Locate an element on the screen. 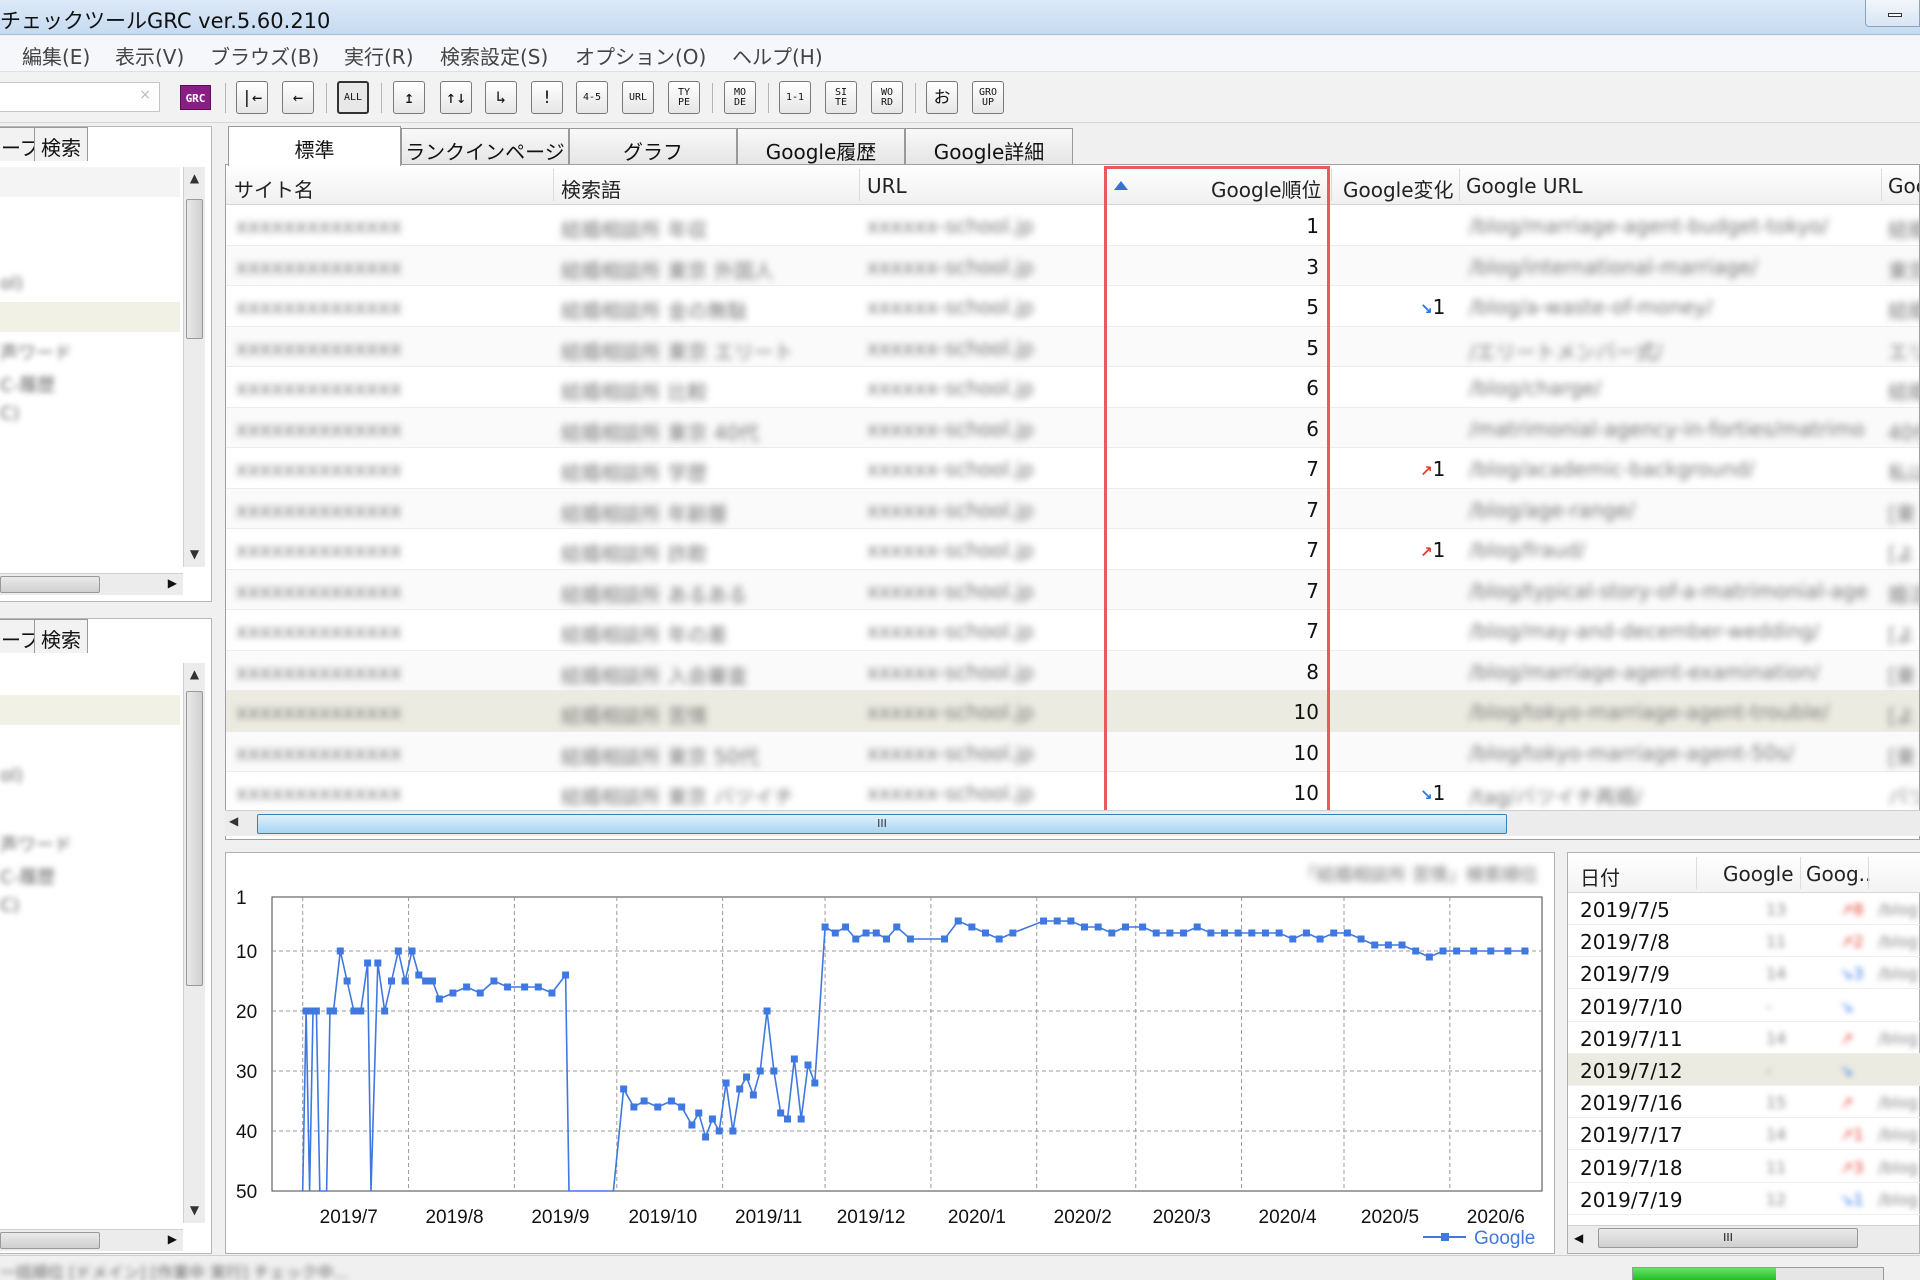  history-row: 2019/7/16 15 ↗ /blog is located at coordinates (1744, 1102).